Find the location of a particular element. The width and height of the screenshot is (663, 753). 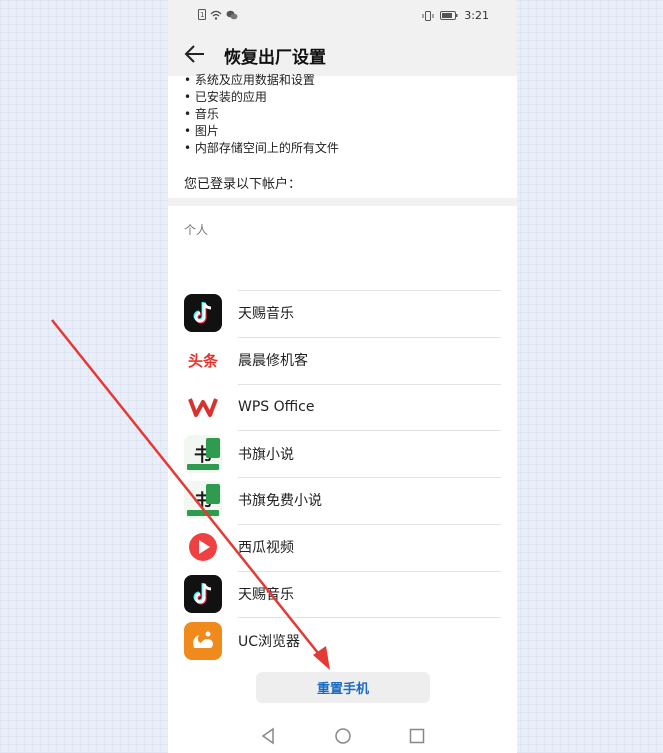

account-name: 书旗小说 is located at coordinates (266, 454).